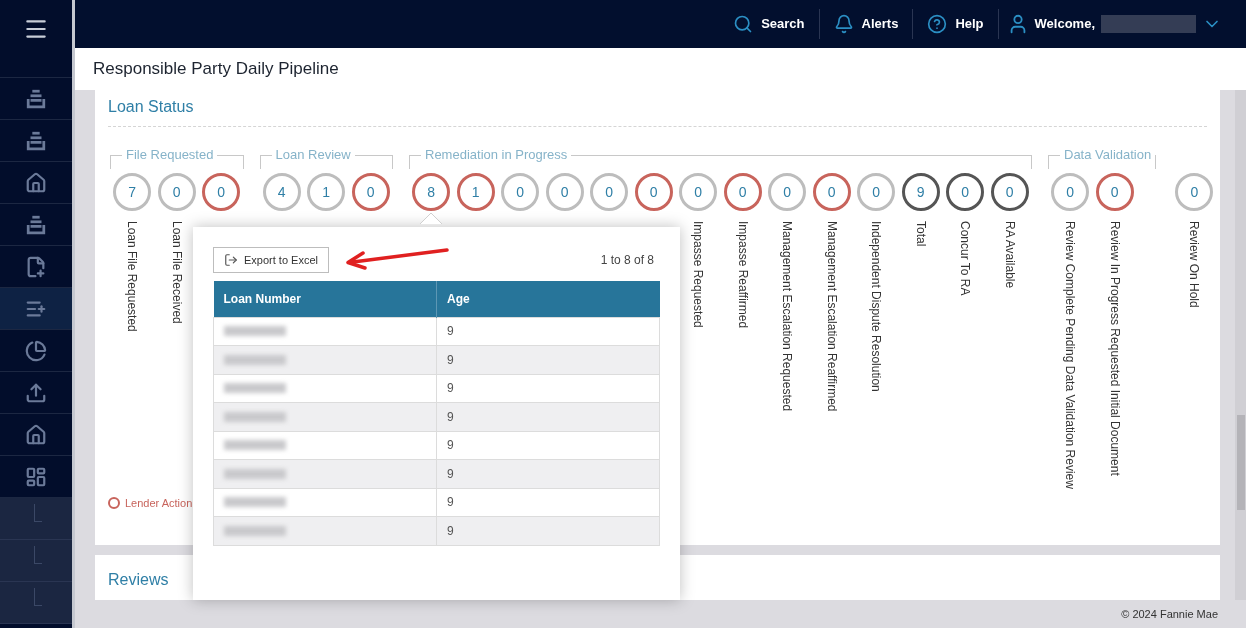 The image size is (1246, 628). I want to click on status-count: 9, so click(920, 192).